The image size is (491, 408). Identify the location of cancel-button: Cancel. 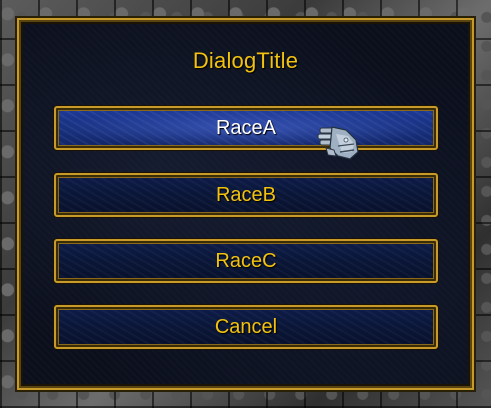
(246, 327).